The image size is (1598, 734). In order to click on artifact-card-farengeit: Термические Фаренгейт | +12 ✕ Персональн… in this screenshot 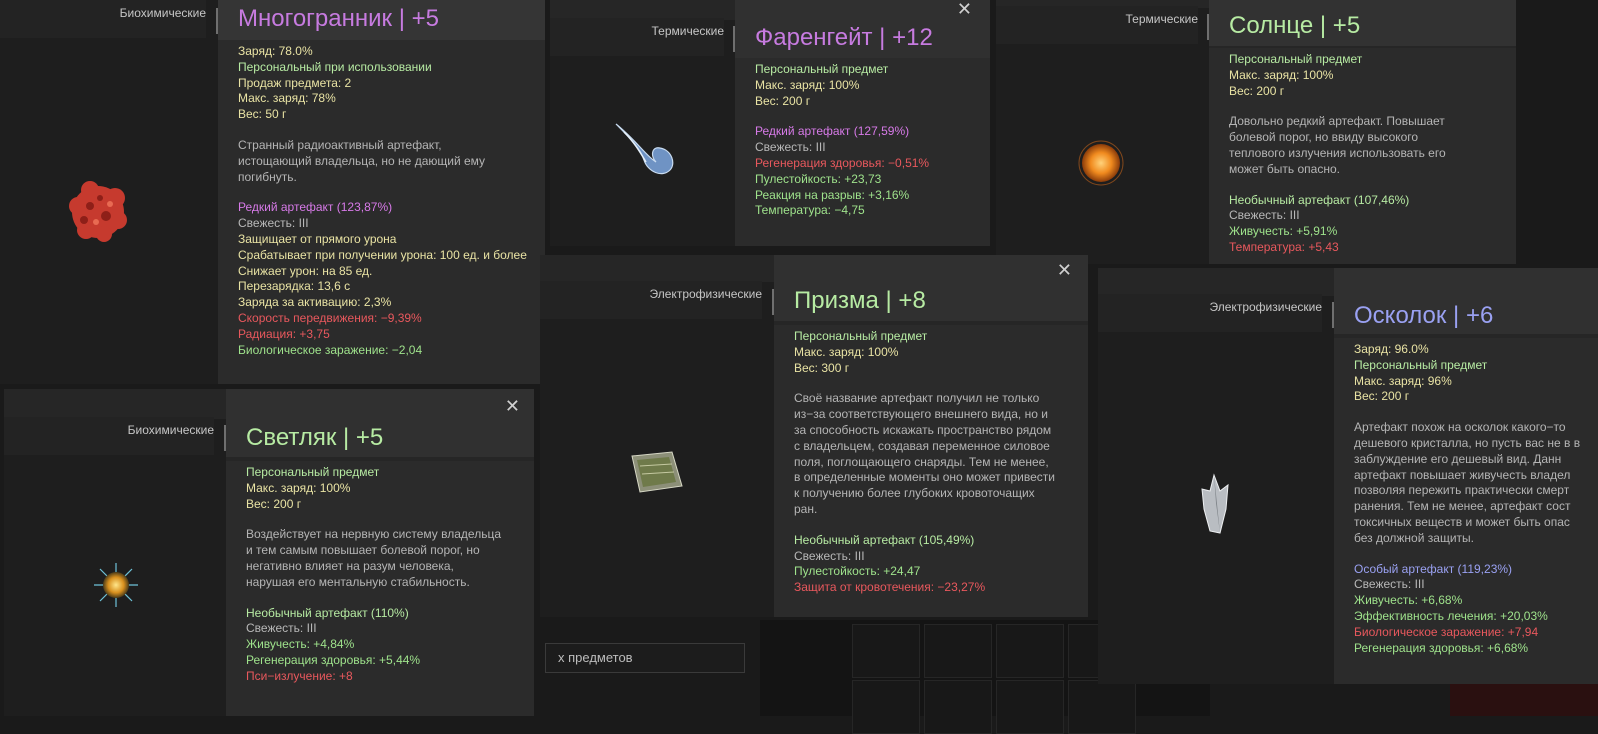, I will do `click(770, 123)`.